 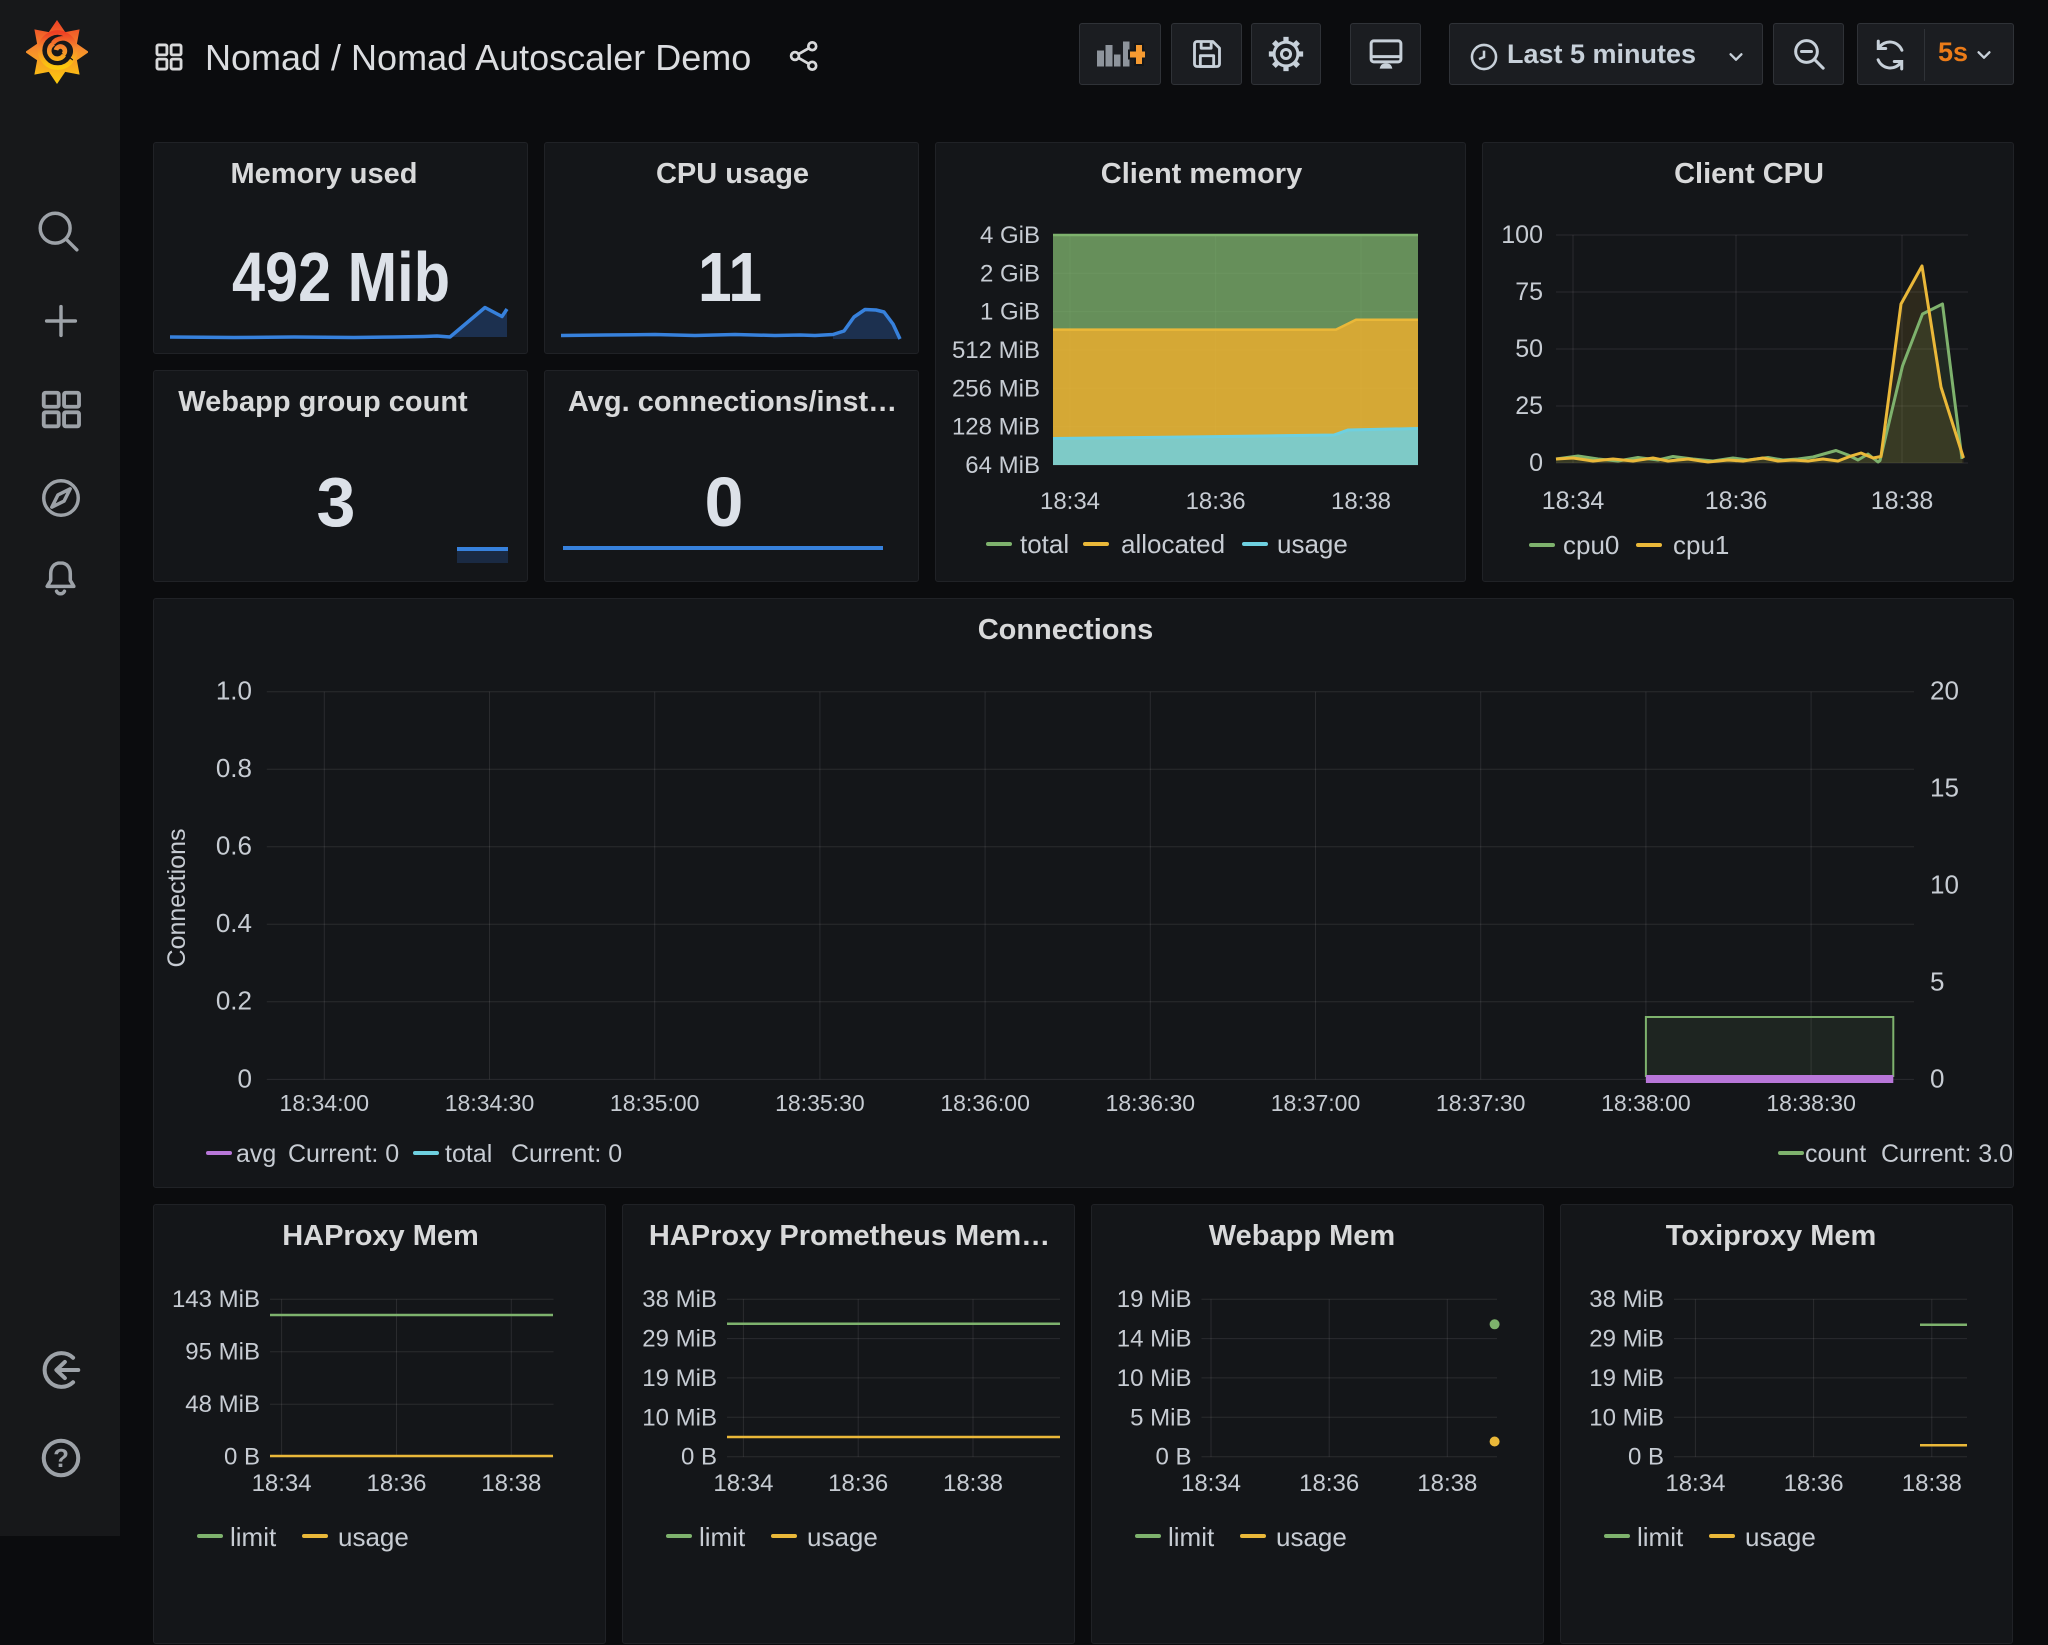 I want to click on svg-text: 128 MiB, so click(x=996, y=427).